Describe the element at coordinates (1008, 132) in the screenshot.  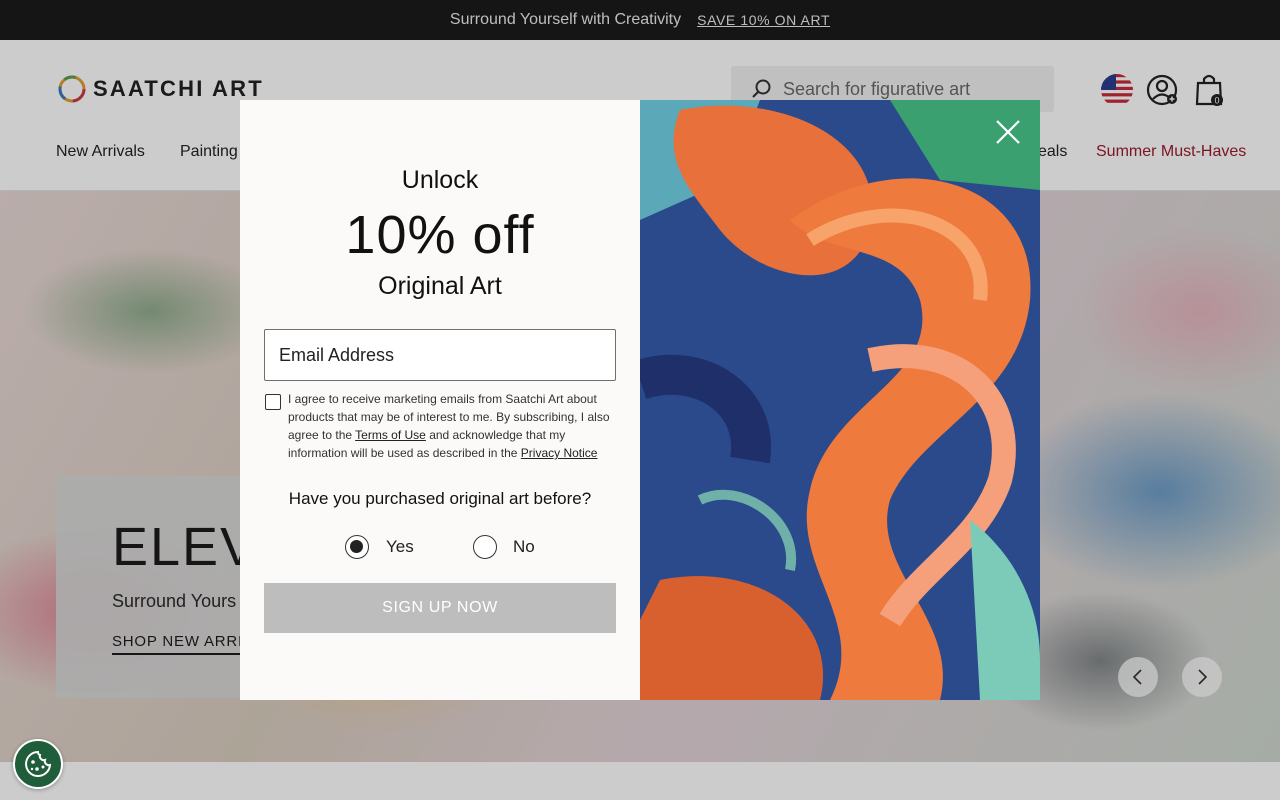
I see `close-icon` at that location.